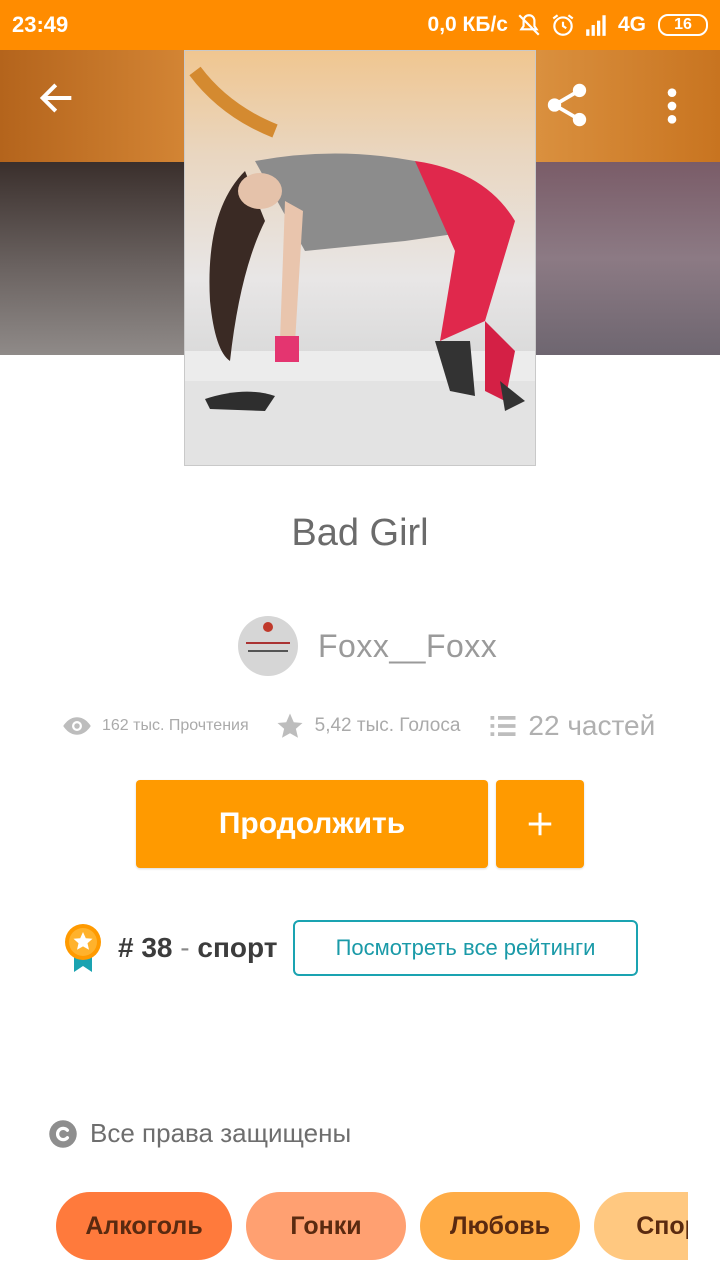 This screenshot has width=720, height=1280. Describe the element at coordinates (592, 725) in the screenshot. I see `parts-count: 22 частей` at that location.